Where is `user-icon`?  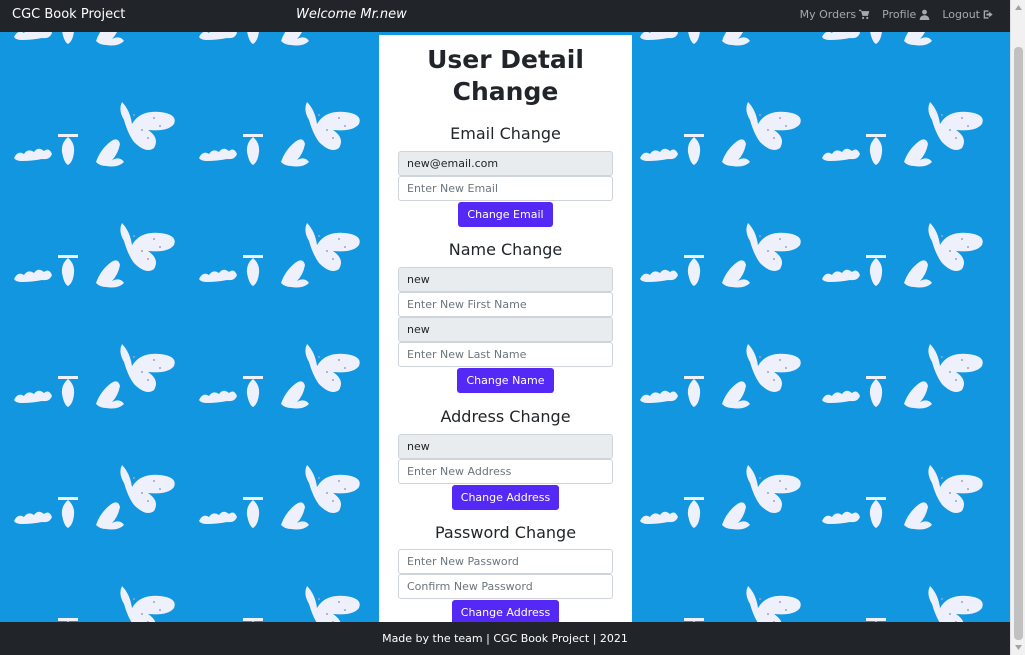
user-icon is located at coordinates (925, 14).